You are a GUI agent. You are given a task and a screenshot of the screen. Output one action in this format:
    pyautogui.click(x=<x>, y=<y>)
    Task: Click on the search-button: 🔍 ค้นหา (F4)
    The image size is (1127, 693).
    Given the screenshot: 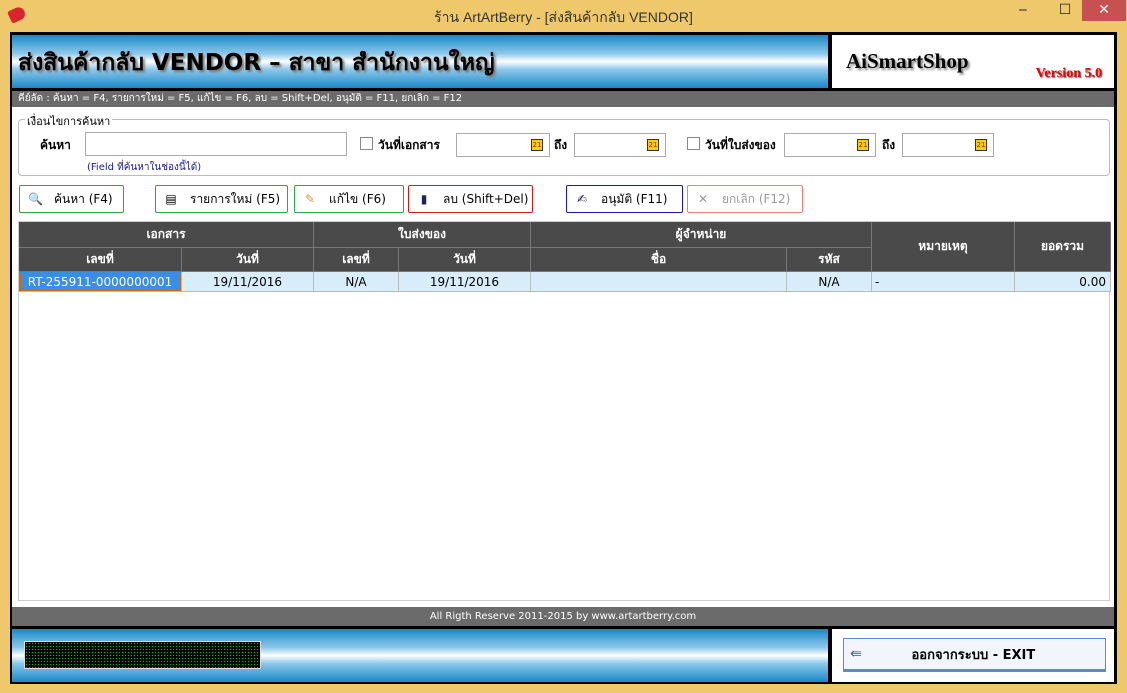 What is the action you would take?
    pyautogui.click(x=71, y=199)
    